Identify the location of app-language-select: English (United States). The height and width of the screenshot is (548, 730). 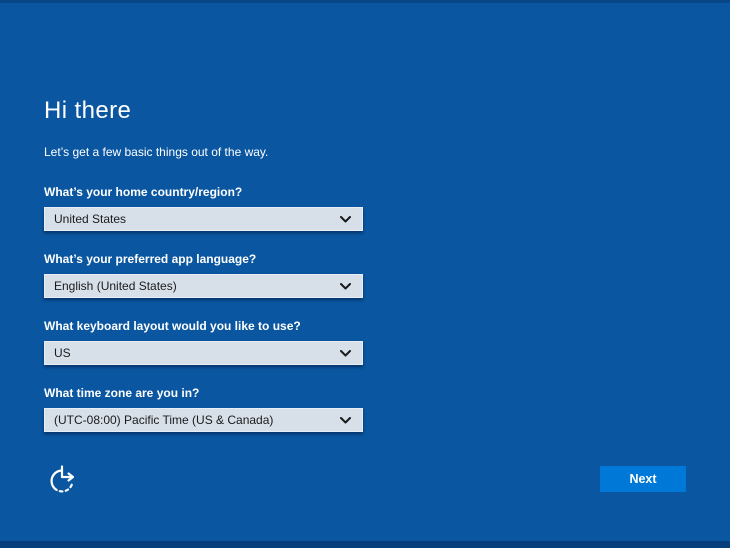
(203, 286).